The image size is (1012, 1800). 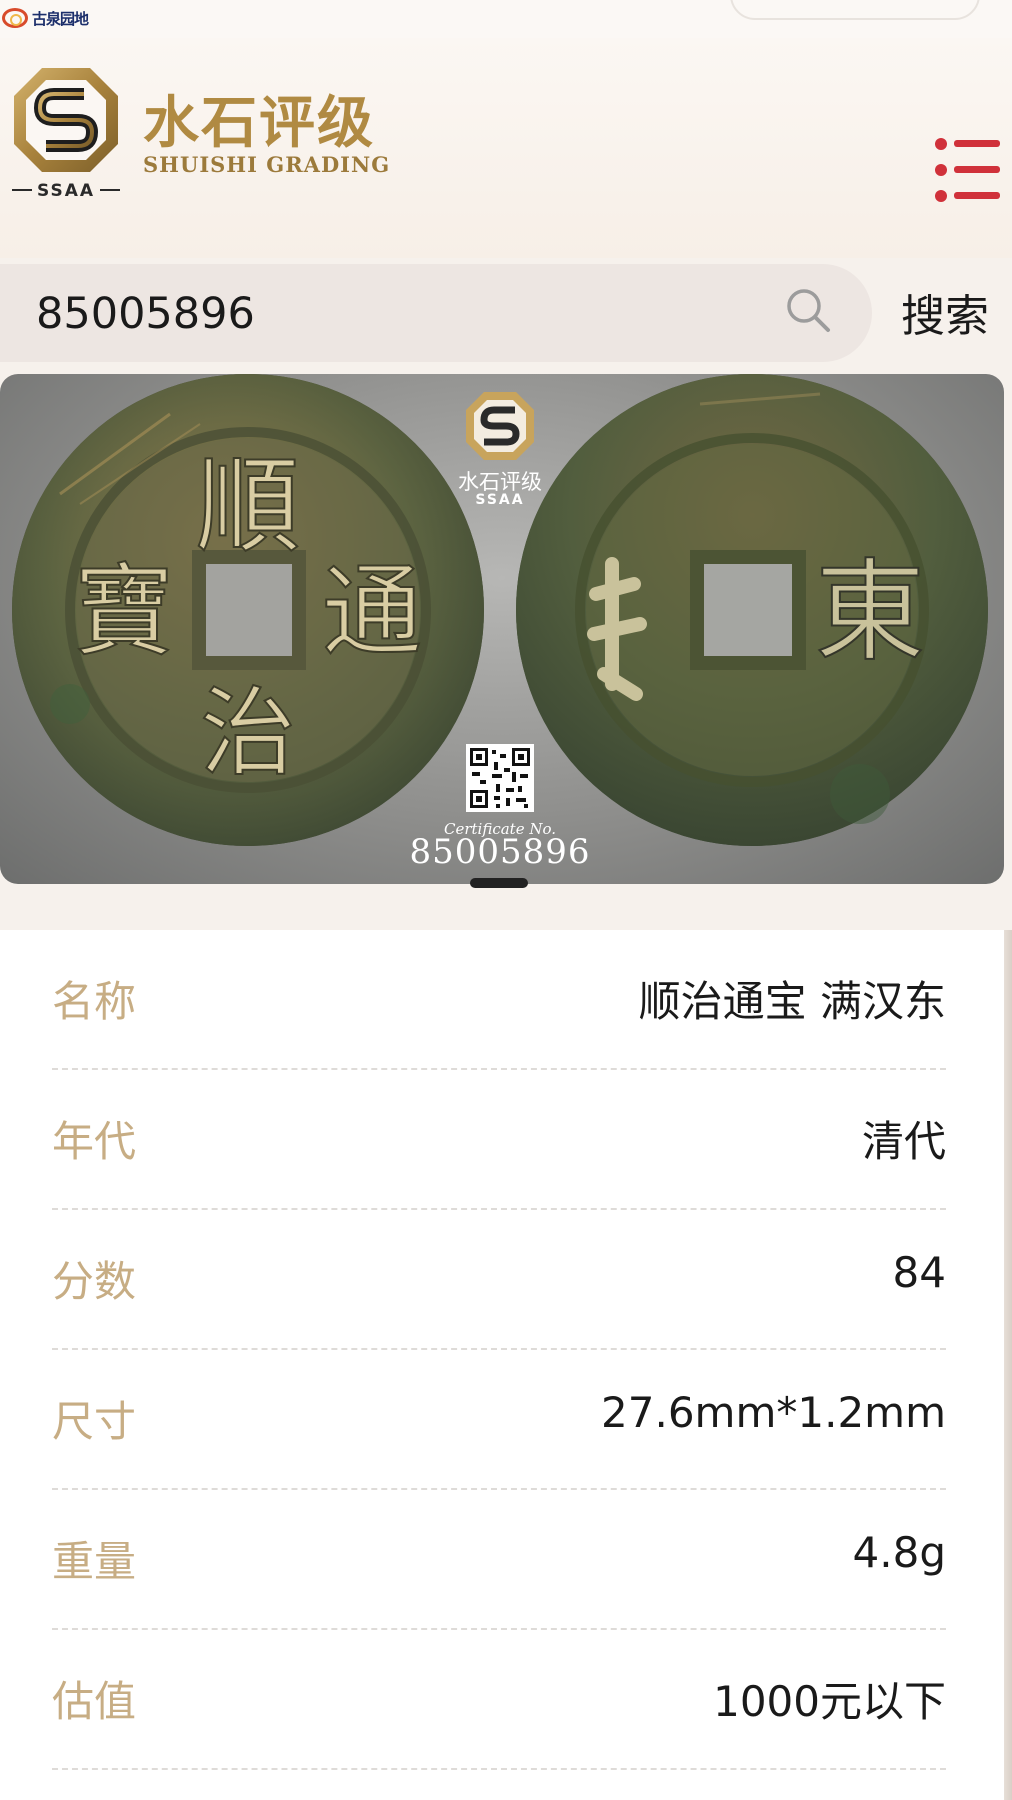 I want to click on coin-obverse: 順 治 通 寶, so click(x=248, y=610).